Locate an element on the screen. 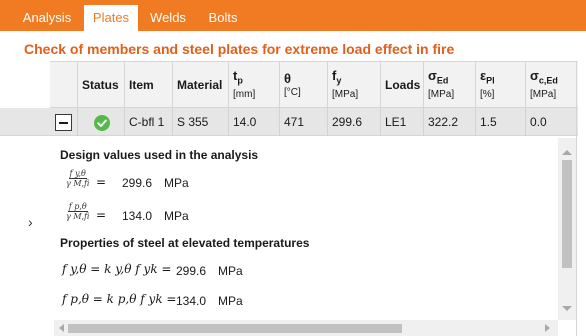 The height and width of the screenshot is (336, 586). row-epsilon-pl: 1.5 is located at coordinates (501, 122).